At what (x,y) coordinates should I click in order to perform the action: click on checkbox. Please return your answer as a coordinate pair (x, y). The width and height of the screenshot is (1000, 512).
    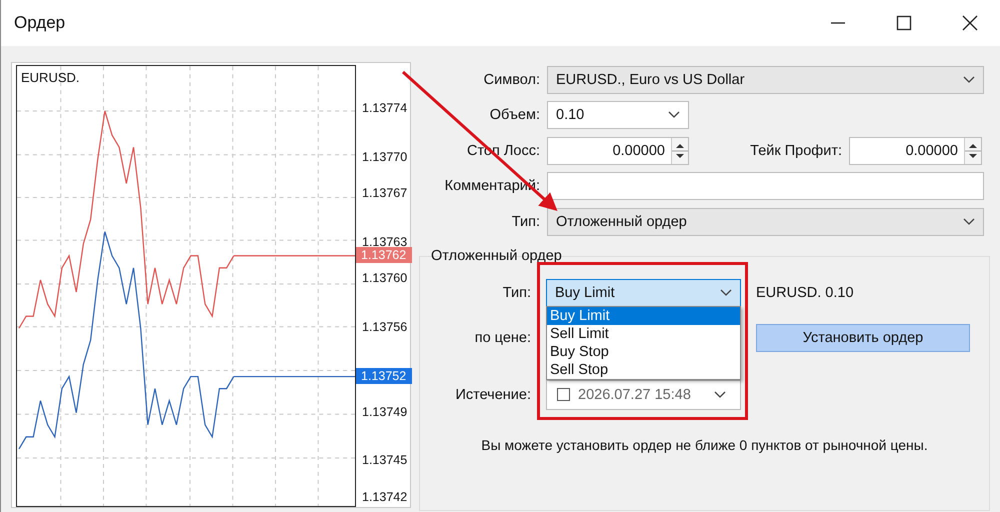
    Looking at the image, I should click on (563, 394).